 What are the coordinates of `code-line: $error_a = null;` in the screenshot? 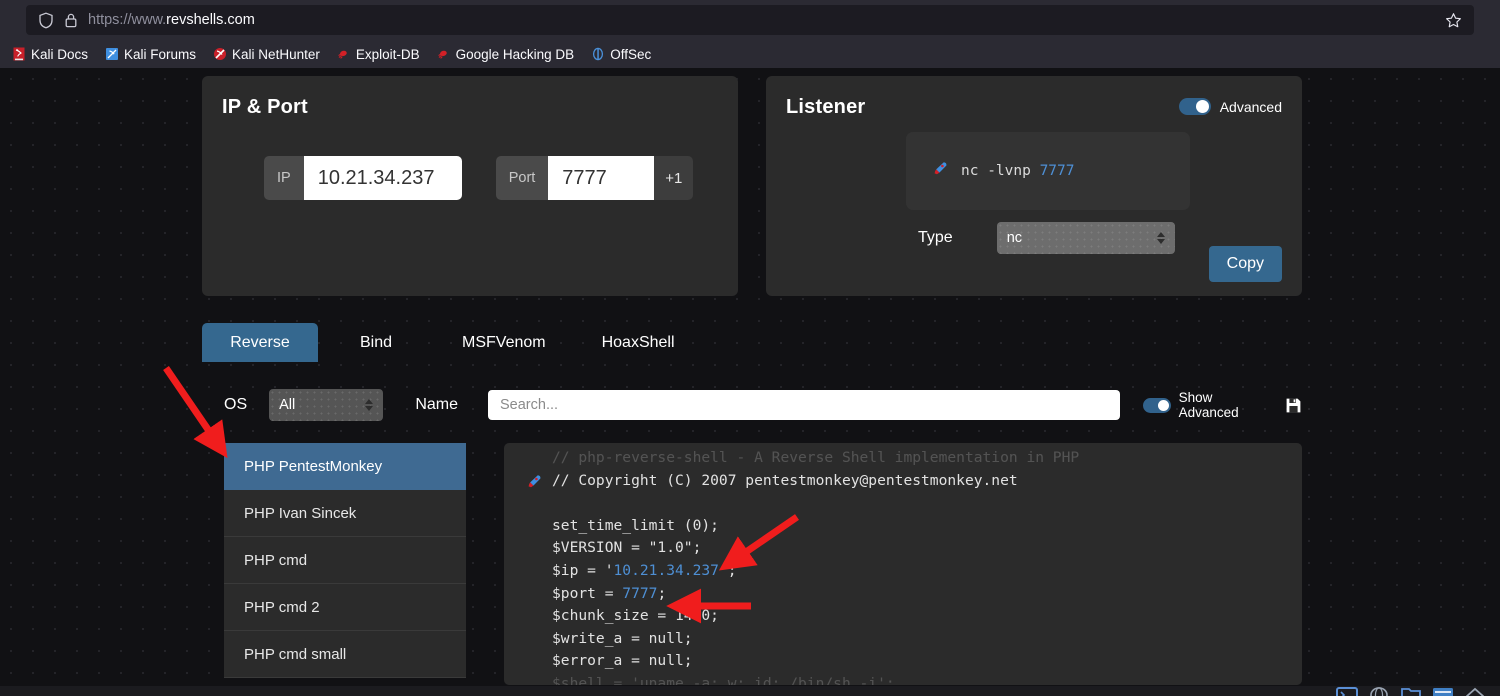 It's located at (622, 661).